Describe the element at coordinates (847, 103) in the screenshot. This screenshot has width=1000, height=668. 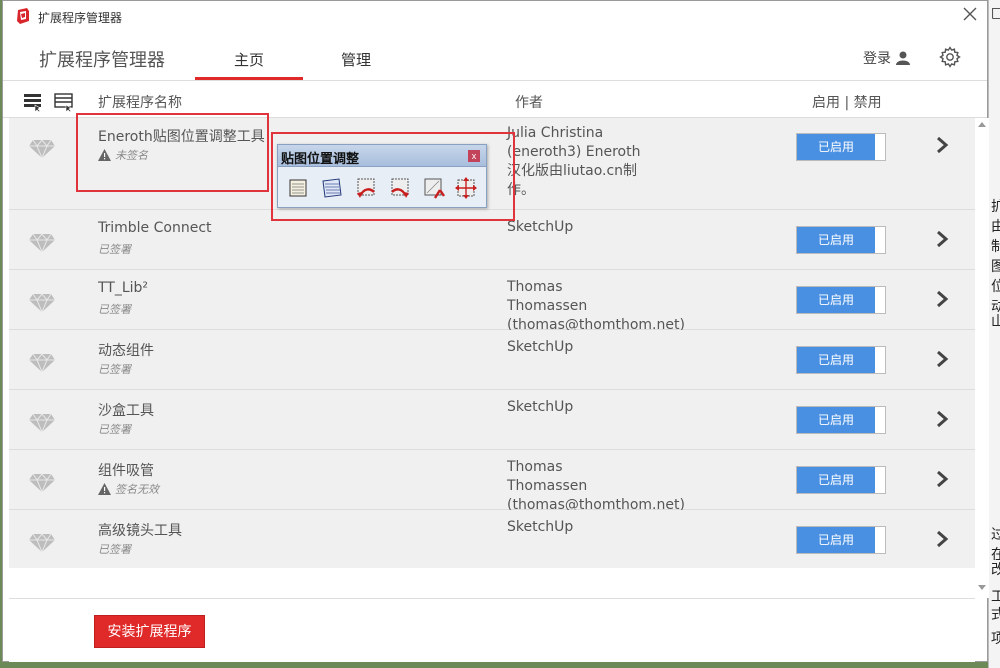
I see `column-enable-header: 启用 | 禁用` at that location.